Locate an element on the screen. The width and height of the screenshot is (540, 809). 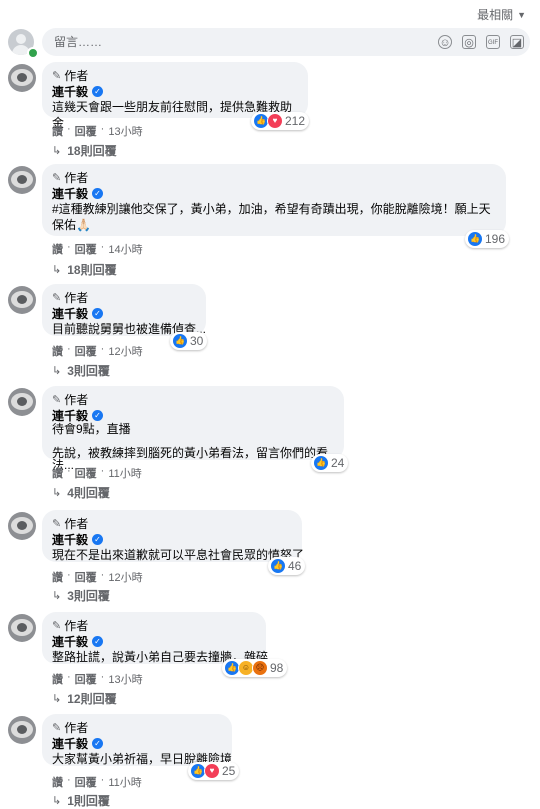
view-replies-link: ↳ 12則回覆 is located at coordinates (84, 698).